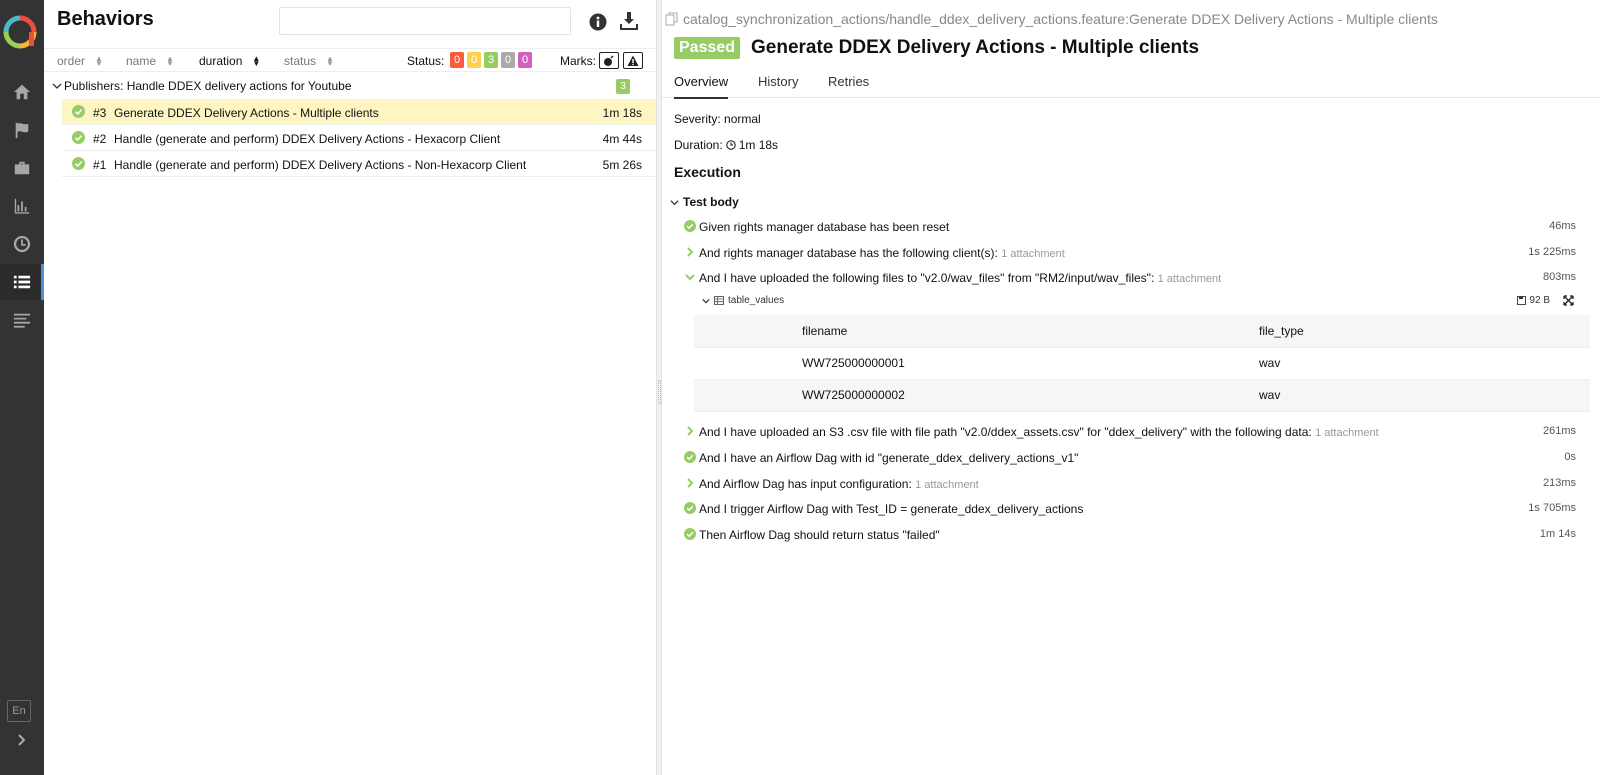 The width and height of the screenshot is (1600, 775). Describe the element at coordinates (1562, 226) in the screenshot. I see `step-duration: 46ms` at that location.